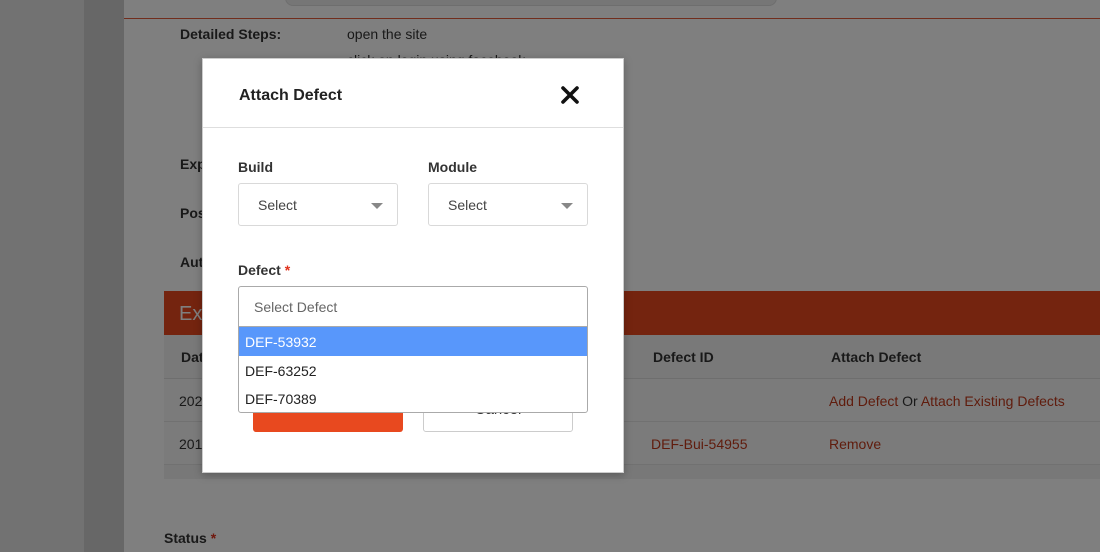  I want to click on defect-search-placeholder: Select Defect, so click(296, 307).